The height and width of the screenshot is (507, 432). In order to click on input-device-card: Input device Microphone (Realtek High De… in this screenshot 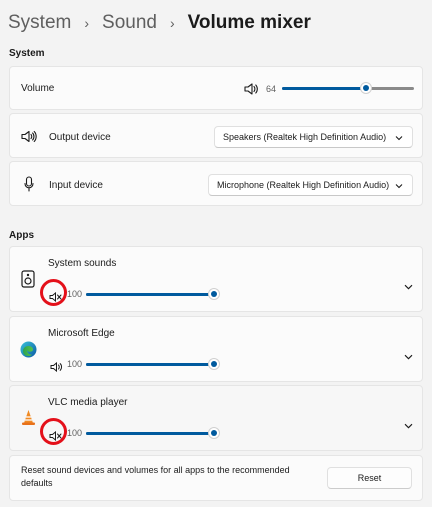, I will do `click(216, 183)`.